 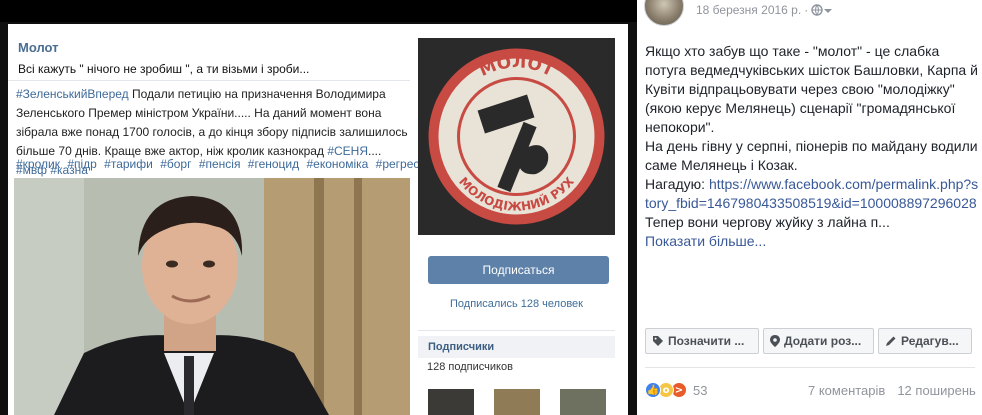 I want to click on post-divider, so click(x=810, y=367).